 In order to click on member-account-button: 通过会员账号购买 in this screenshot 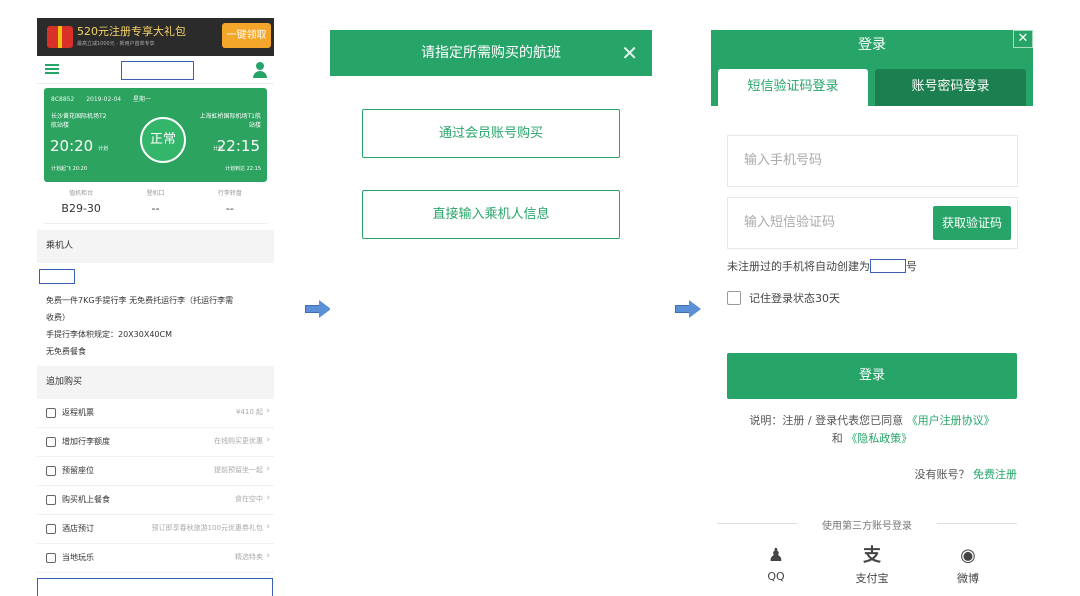, I will do `click(491, 133)`.